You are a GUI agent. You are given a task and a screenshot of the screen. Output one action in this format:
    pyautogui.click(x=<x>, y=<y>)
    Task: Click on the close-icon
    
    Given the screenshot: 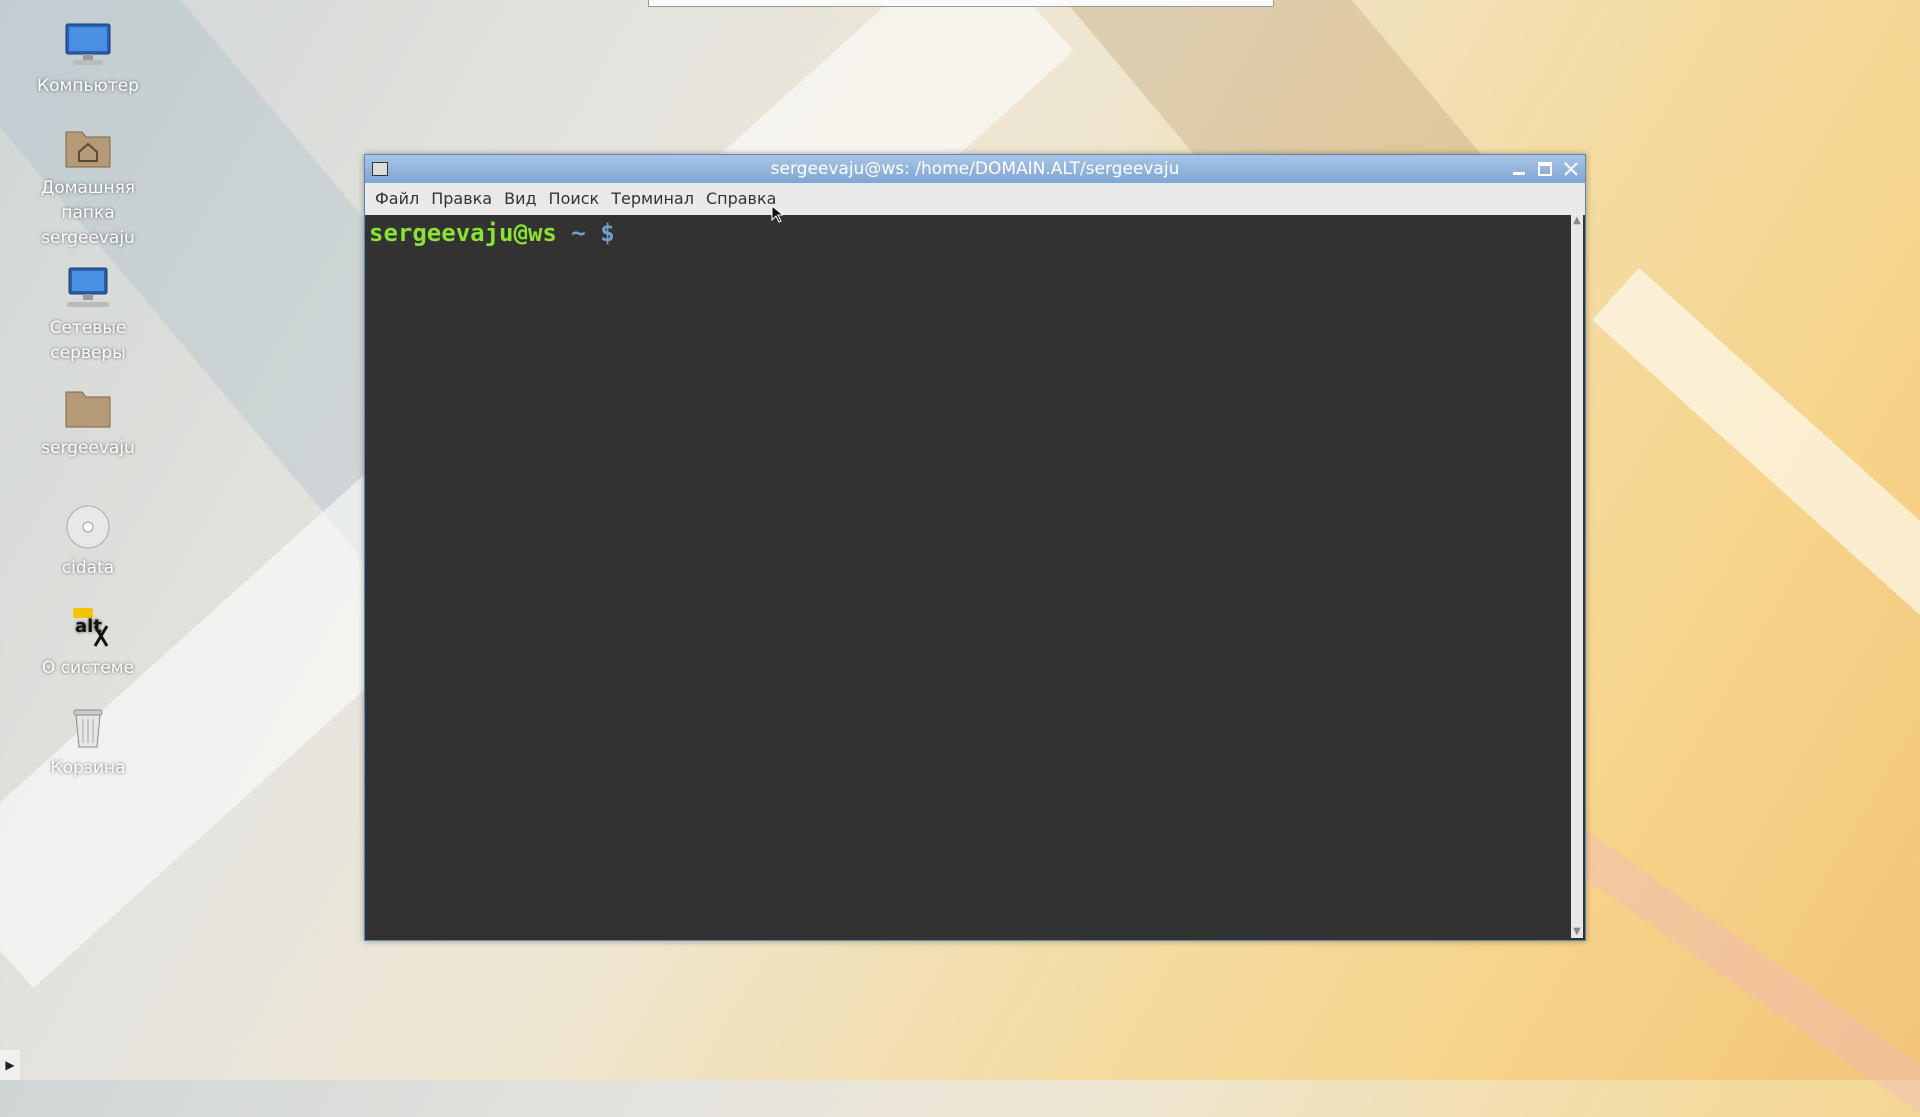 What is the action you would take?
    pyautogui.click(x=1571, y=169)
    